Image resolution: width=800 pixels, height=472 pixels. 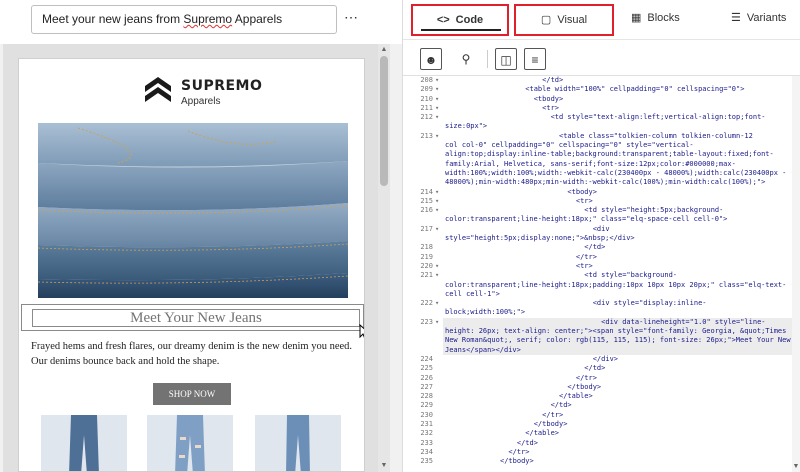 I want to click on search-icon: ⚲, so click(x=466, y=59).